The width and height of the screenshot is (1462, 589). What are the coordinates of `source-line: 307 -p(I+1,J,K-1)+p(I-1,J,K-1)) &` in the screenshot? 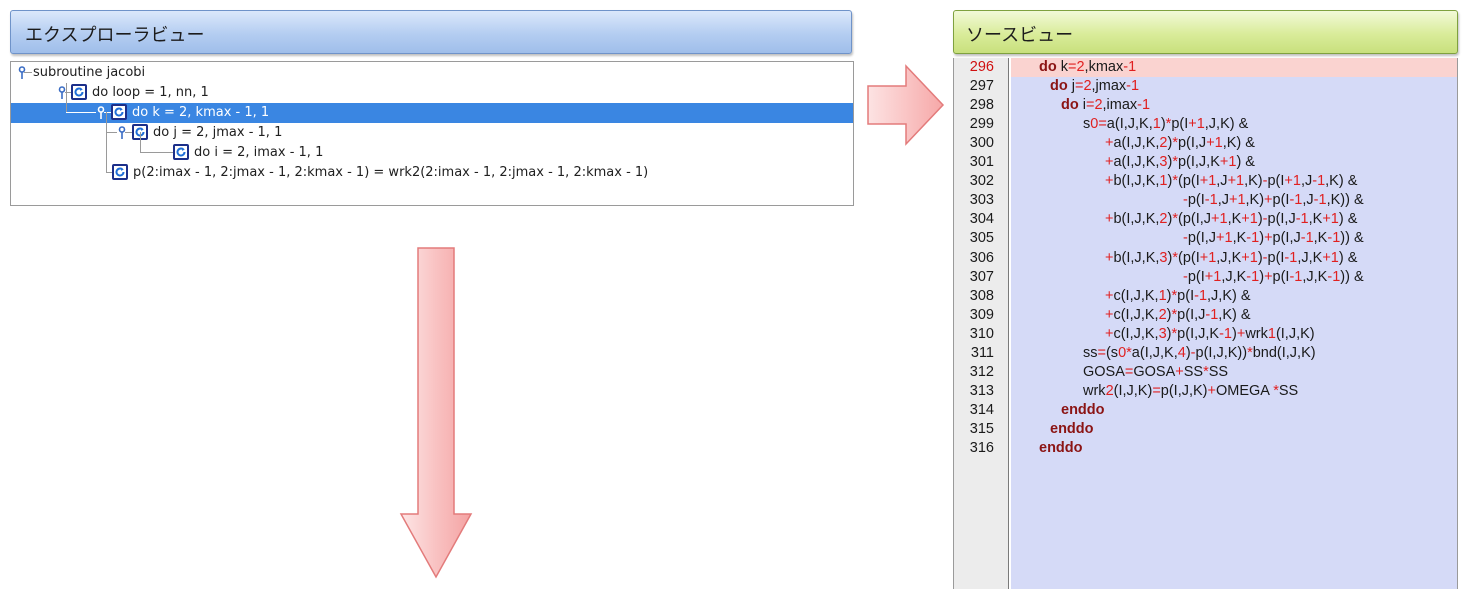 It's located at (1205, 277).